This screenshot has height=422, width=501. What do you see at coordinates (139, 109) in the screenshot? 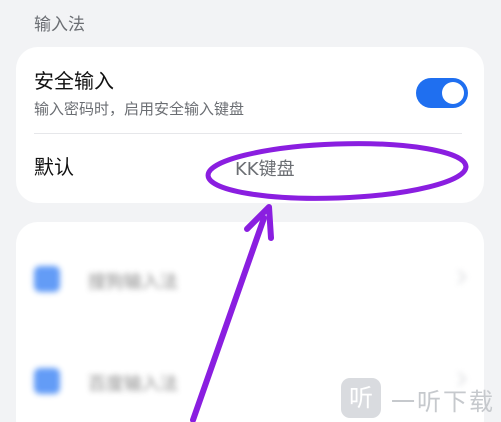
I see `secure-input-subtitle: 输入密码时，启用安全输入键盘` at bounding box center [139, 109].